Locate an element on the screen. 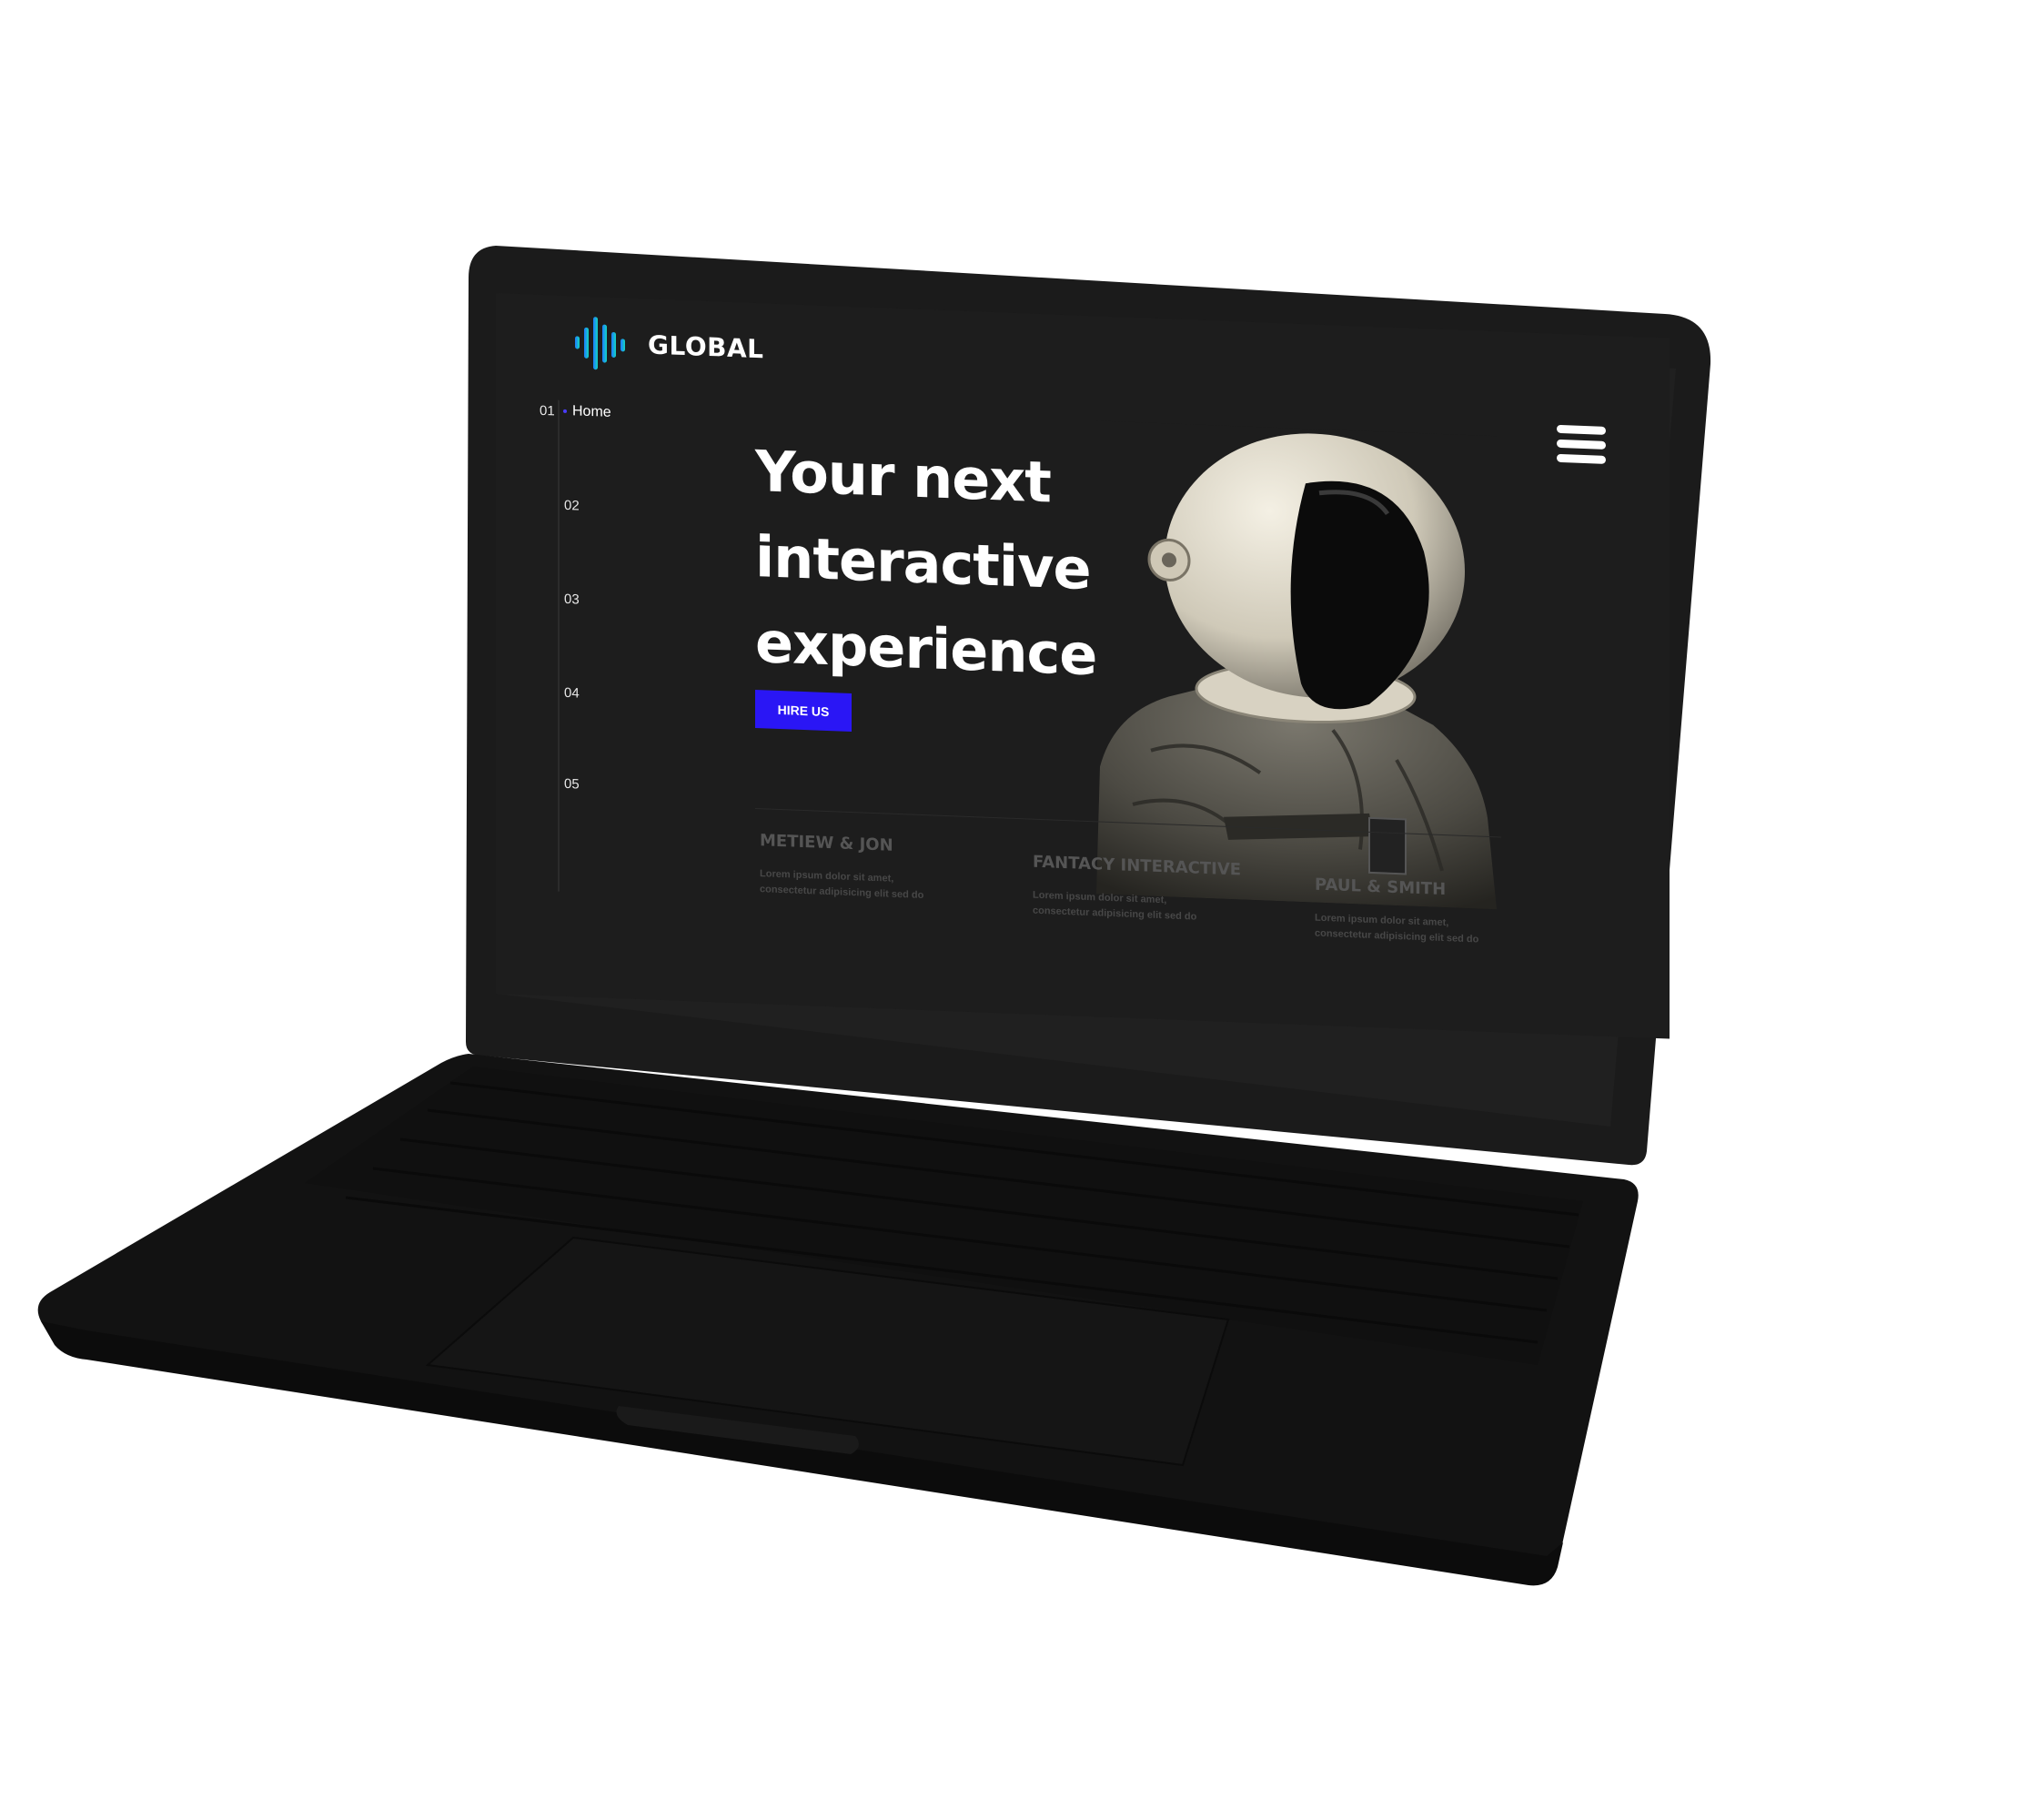 The height and width of the screenshot is (1820, 2038). nav-item-04: 04 is located at coordinates (573, 694).